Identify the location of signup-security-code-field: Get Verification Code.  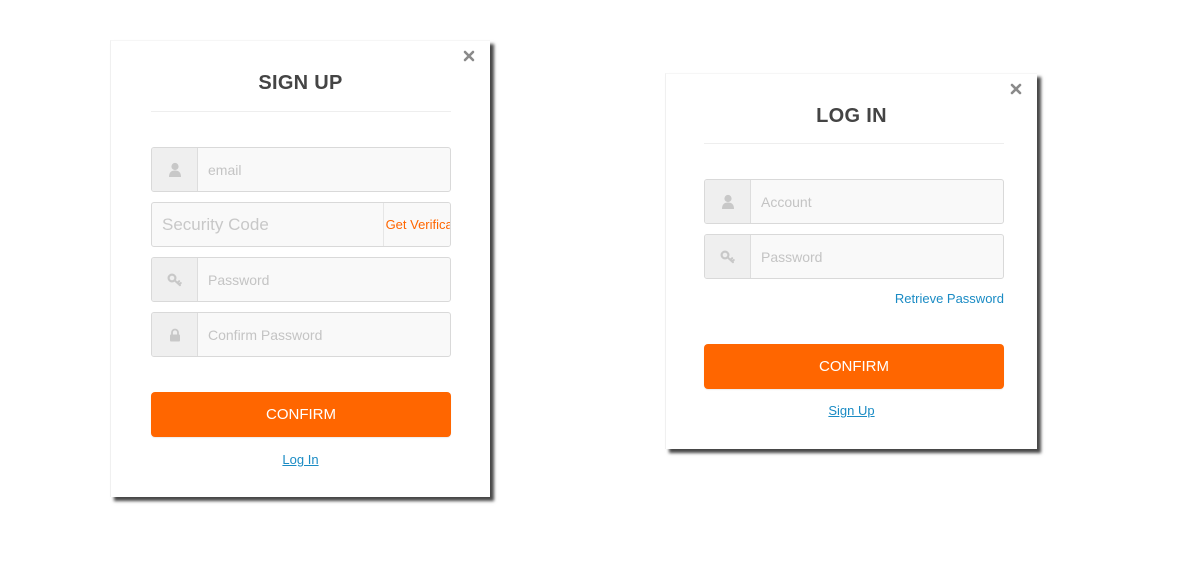
(301, 224).